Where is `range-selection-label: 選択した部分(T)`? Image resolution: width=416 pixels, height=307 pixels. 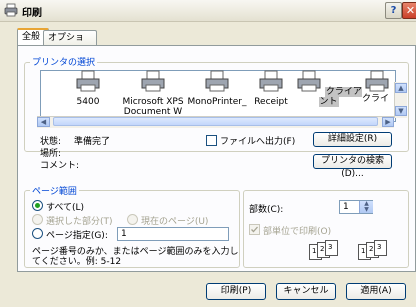 range-selection-label: 選択した部分(T) is located at coordinates (79, 220).